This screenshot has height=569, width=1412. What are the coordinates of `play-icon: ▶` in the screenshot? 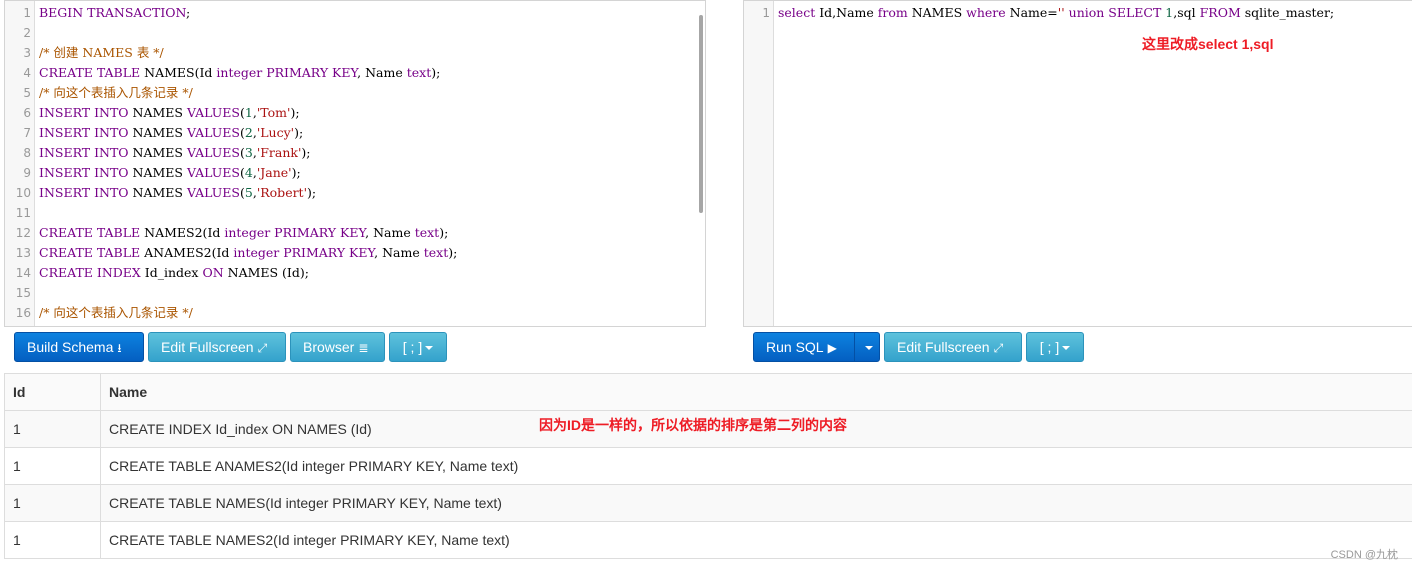 It's located at (832, 348).